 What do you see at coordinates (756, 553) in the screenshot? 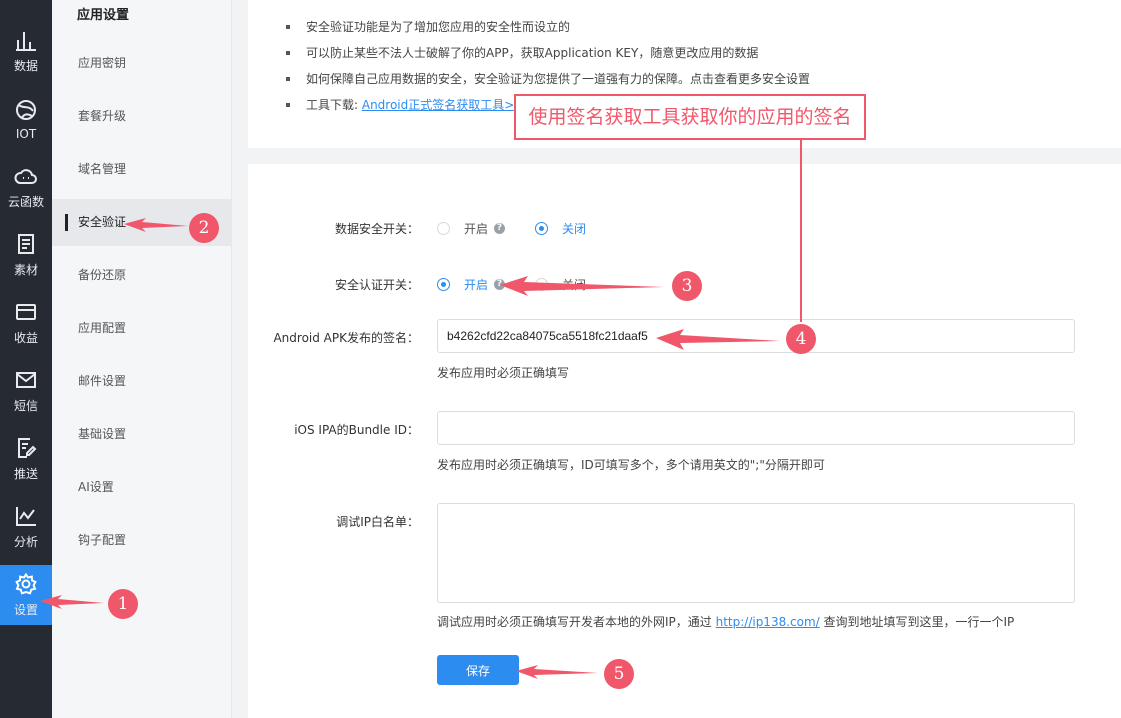
I see `debug-ip-textarea` at bounding box center [756, 553].